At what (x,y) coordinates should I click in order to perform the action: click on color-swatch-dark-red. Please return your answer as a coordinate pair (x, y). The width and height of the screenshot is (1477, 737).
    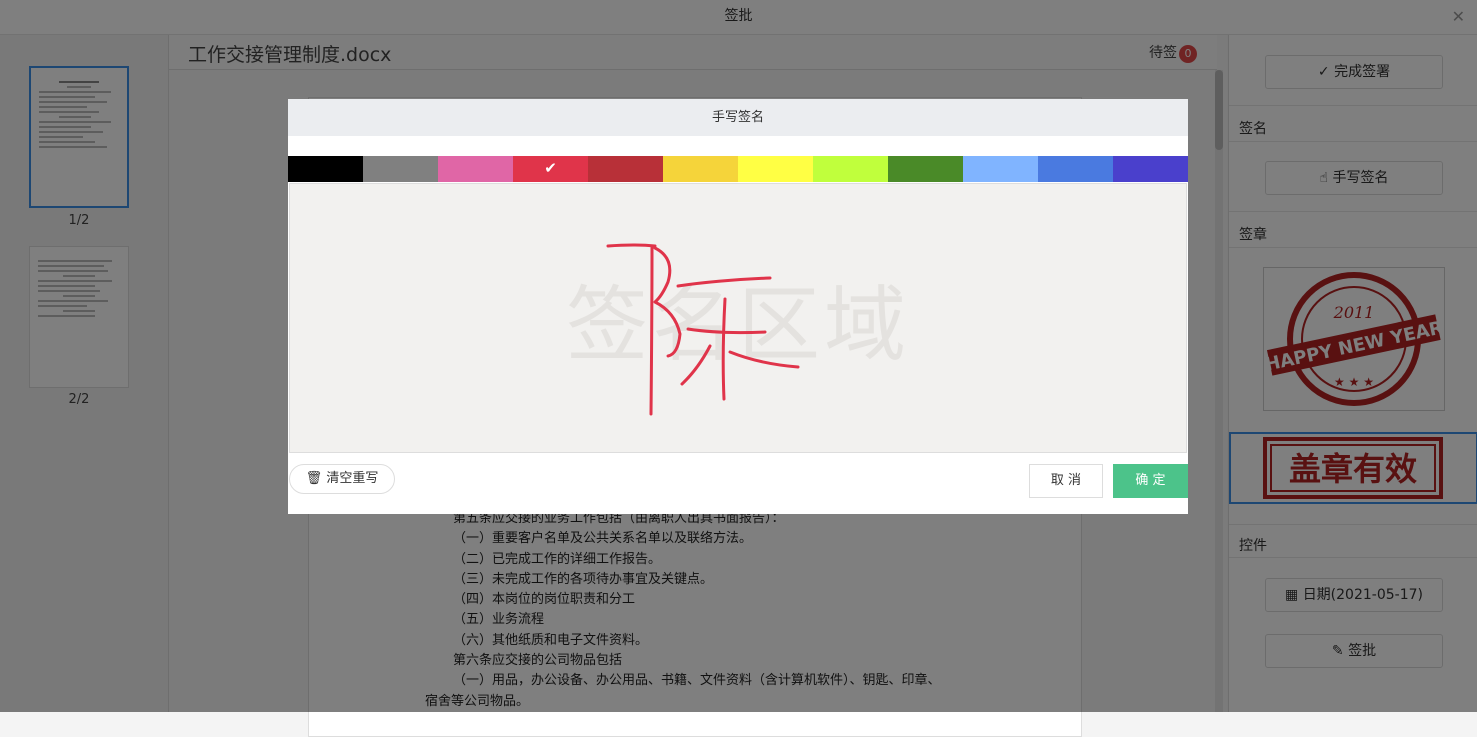
    Looking at the image, I should click on (625, 169).